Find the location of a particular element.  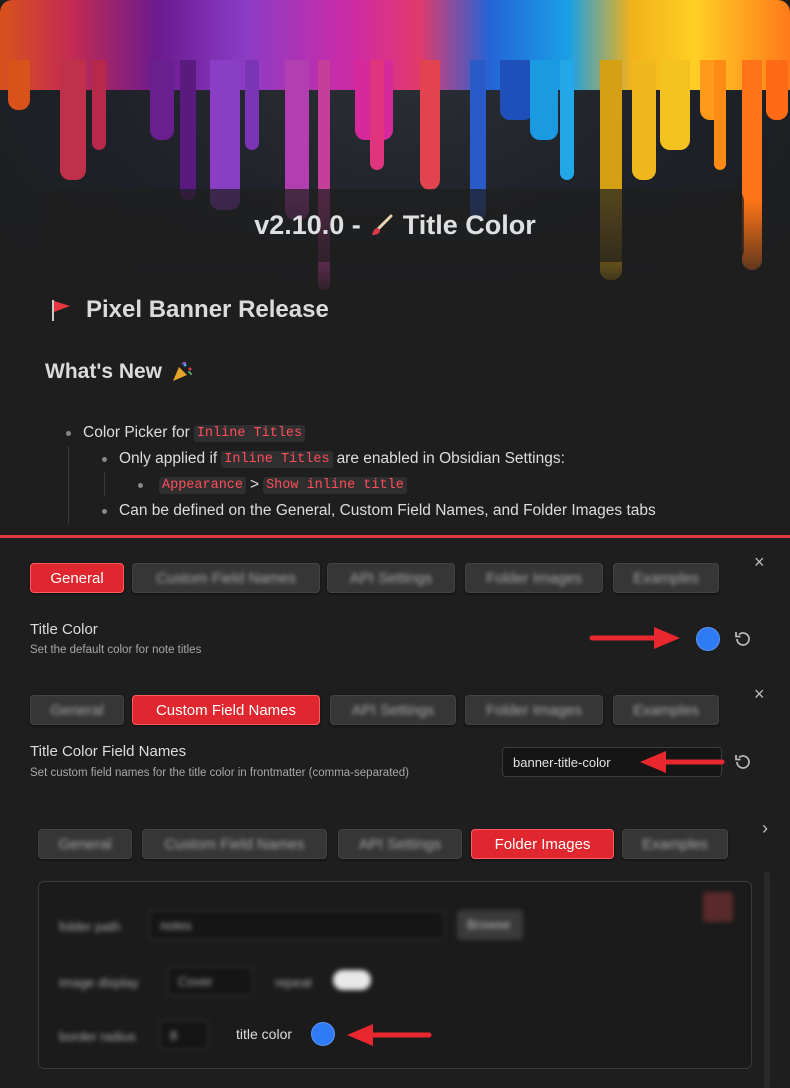

delete-button is located at coordinates (718, 907).